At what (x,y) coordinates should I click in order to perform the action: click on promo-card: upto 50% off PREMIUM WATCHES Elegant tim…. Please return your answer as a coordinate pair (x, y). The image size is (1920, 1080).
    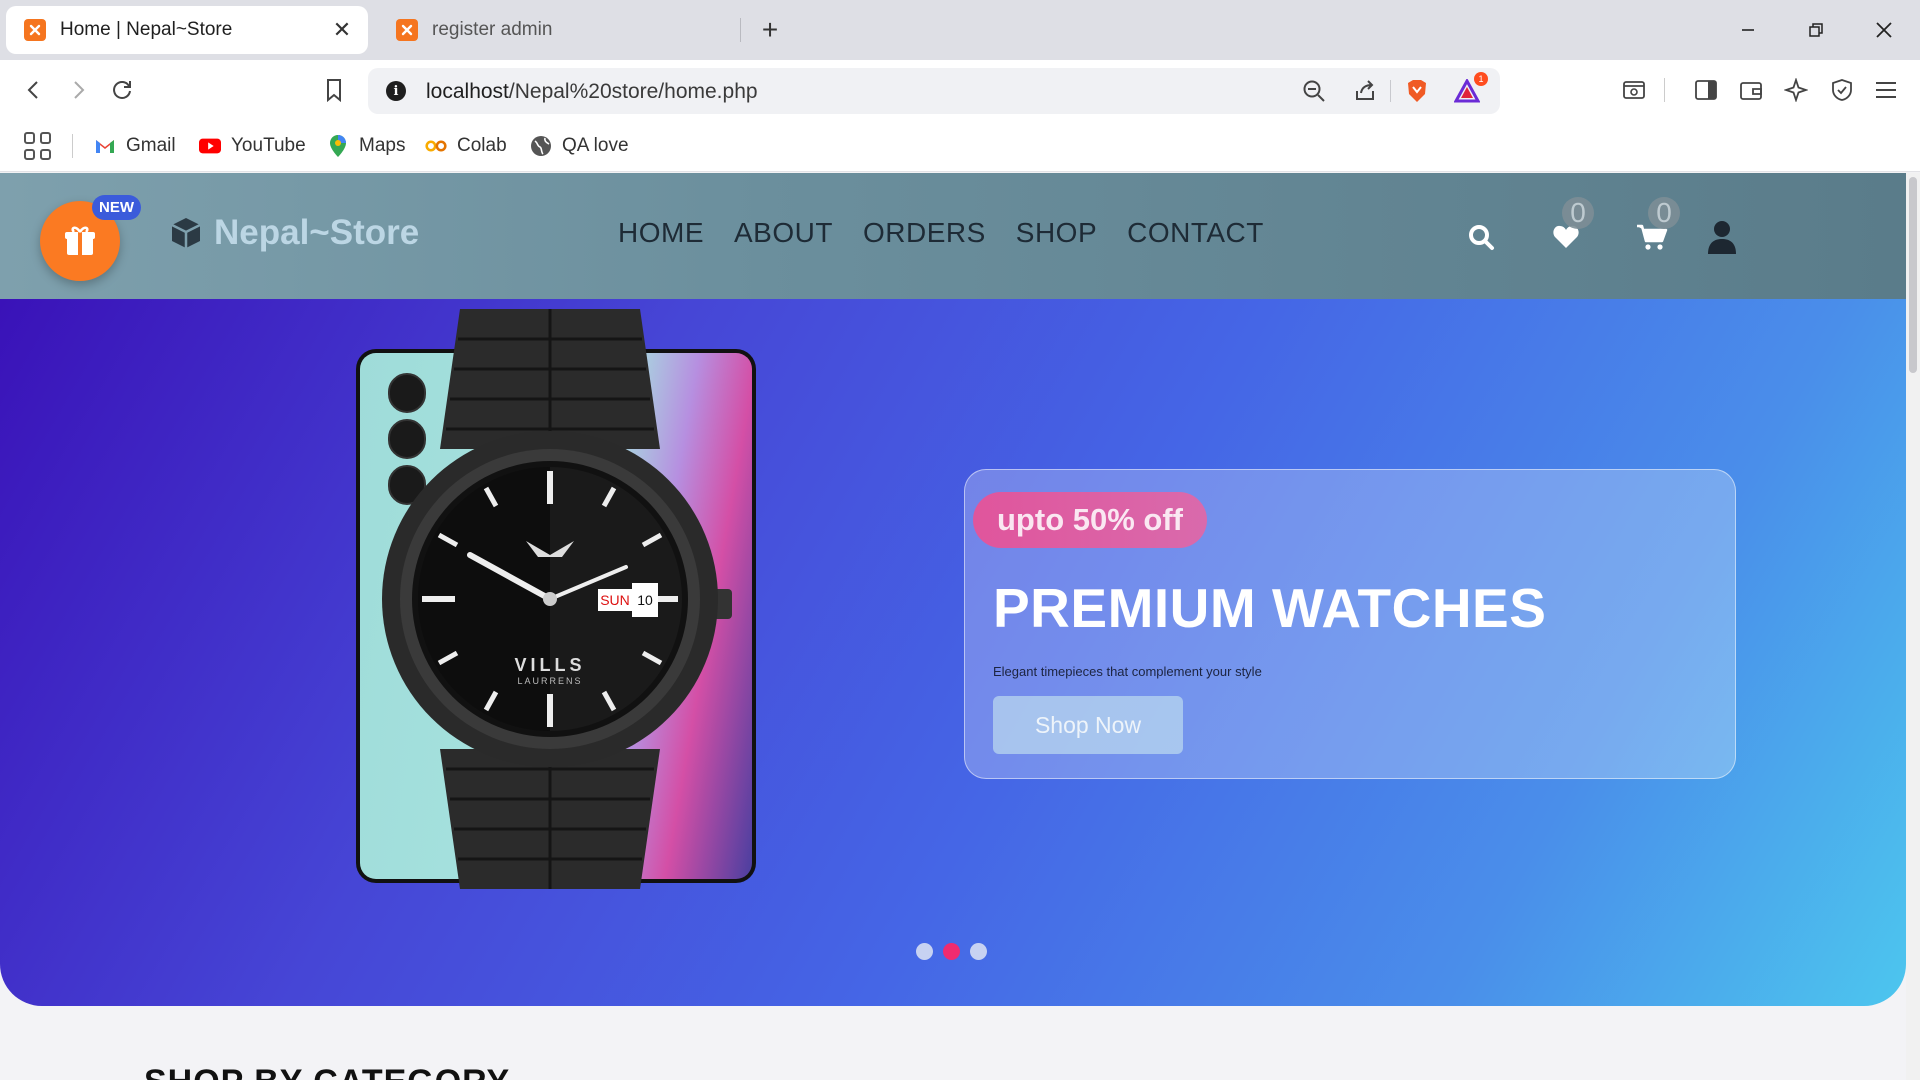
    Looking at the image, I should click on (1350, 624).